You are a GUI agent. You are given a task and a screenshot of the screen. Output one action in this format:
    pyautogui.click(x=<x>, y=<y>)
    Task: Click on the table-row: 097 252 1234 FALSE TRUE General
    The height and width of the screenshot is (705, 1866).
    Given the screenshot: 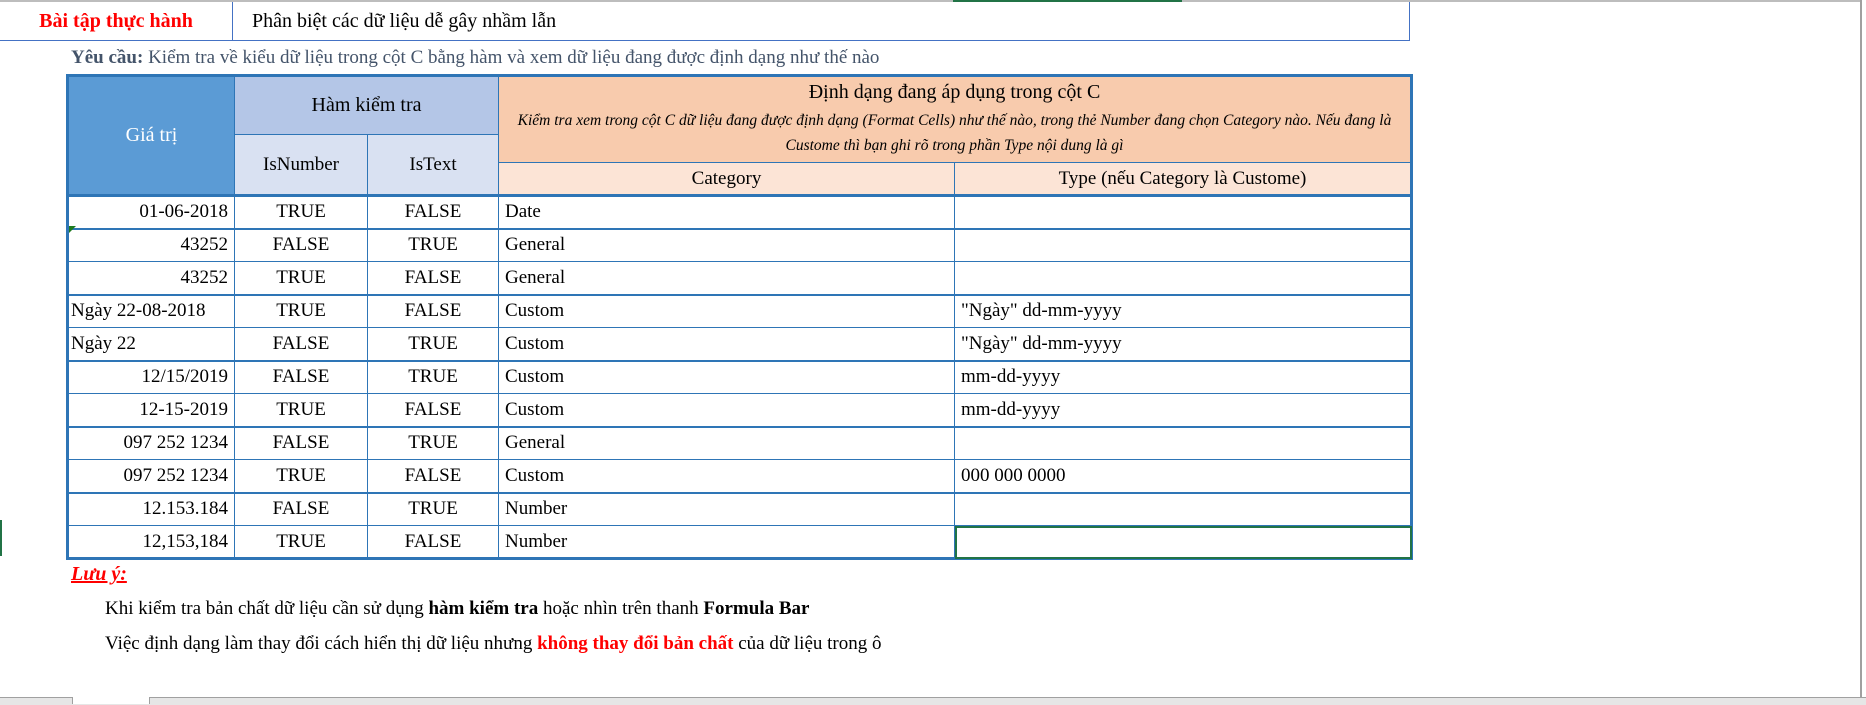 What is the action you would take?
    pyautogui.click(x=739, y=443)
    